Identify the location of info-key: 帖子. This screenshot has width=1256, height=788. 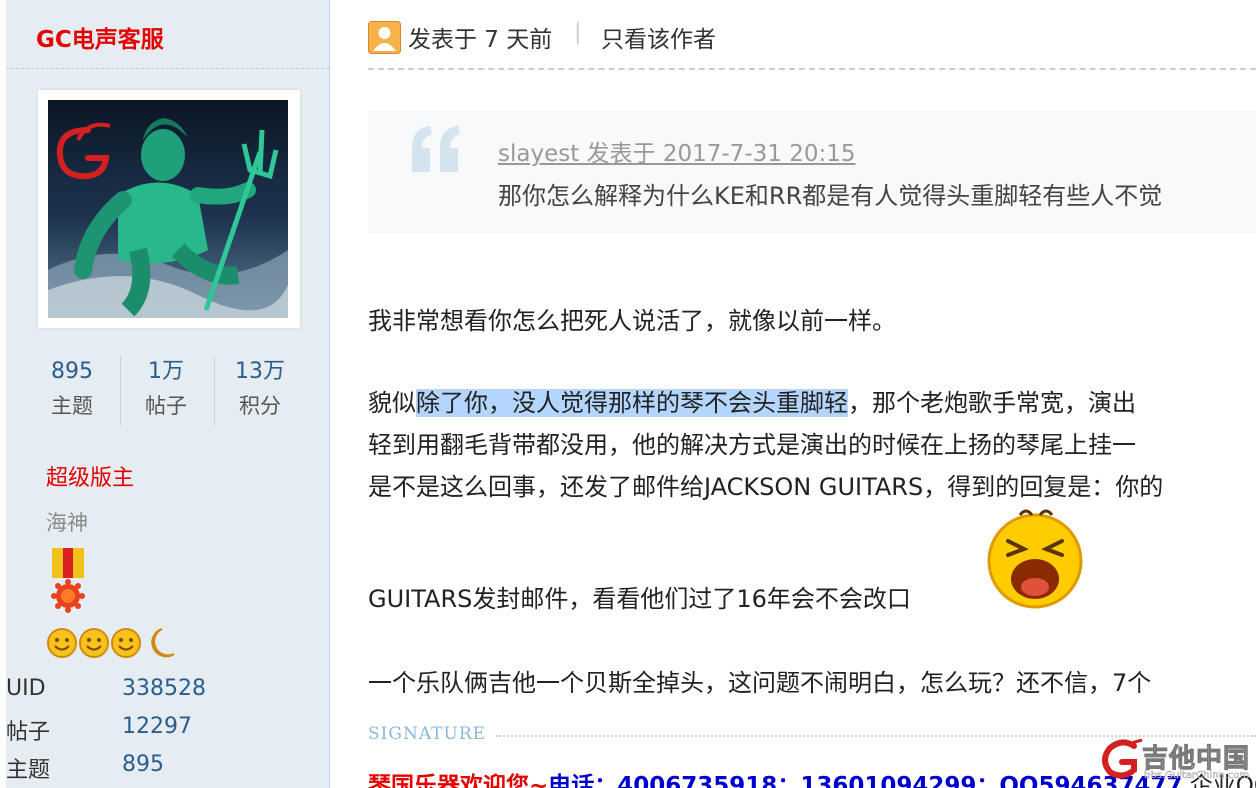
(28, 732).